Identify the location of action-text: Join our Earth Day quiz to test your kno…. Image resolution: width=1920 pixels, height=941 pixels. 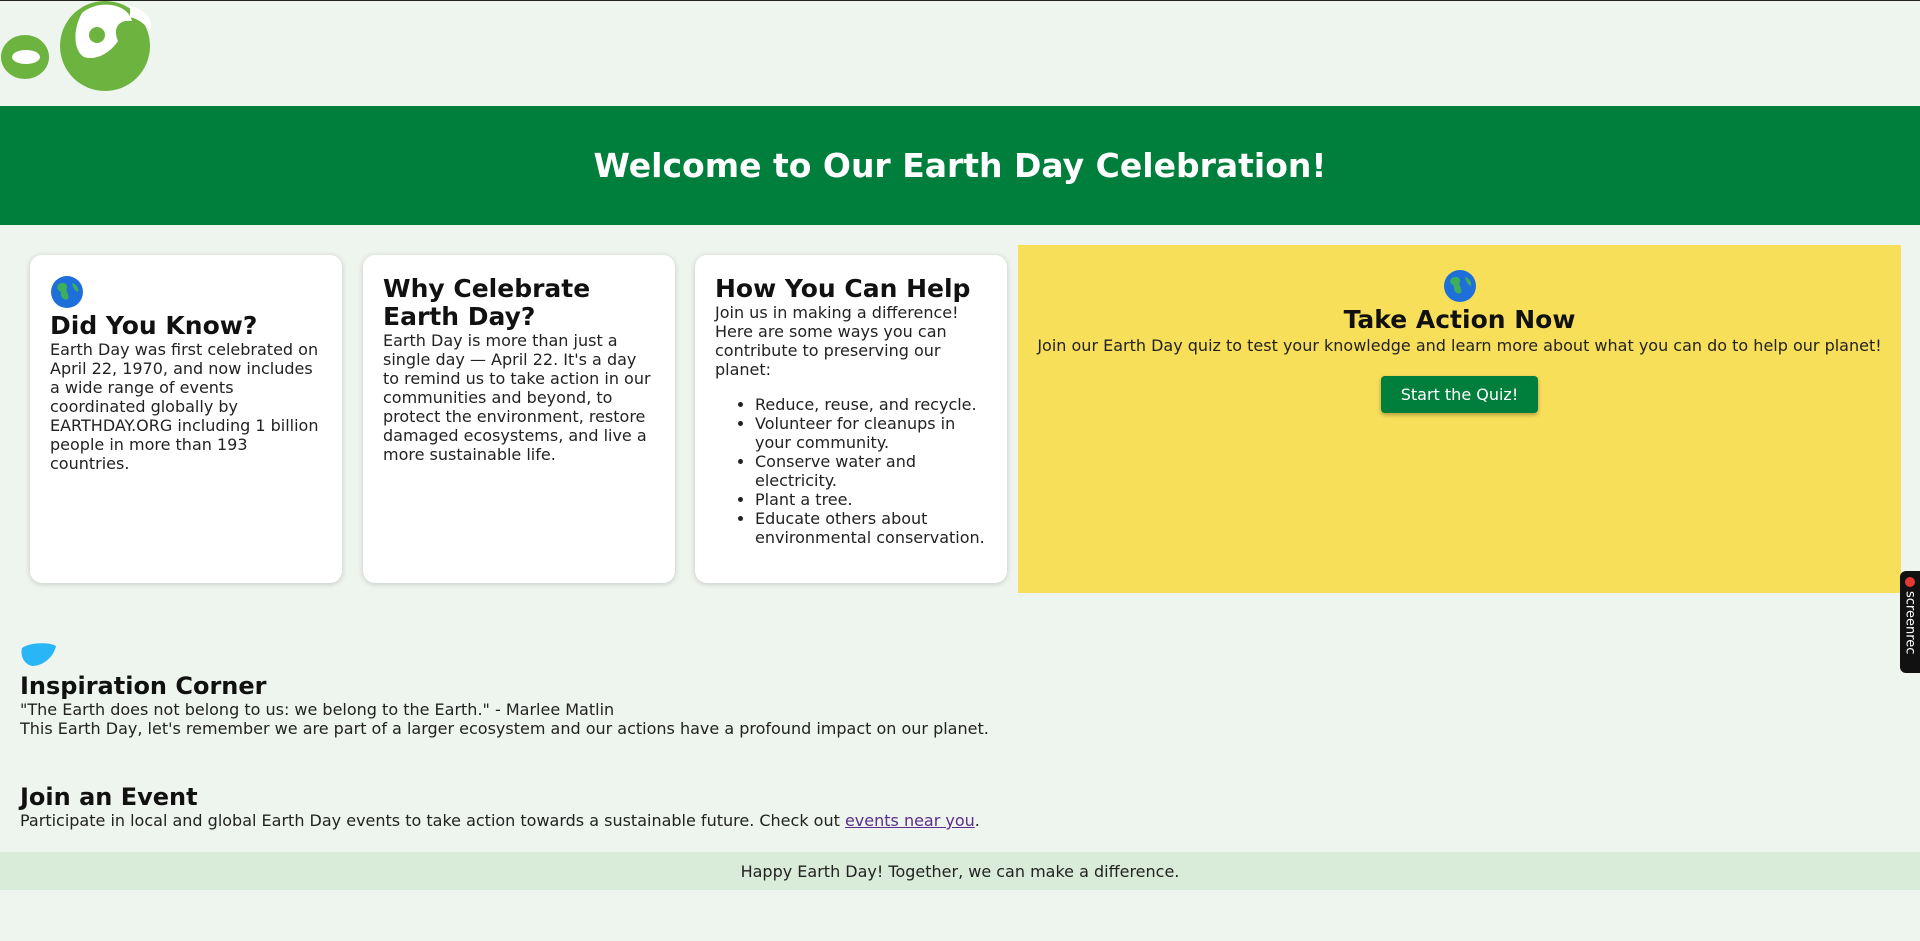
(1459, 345).